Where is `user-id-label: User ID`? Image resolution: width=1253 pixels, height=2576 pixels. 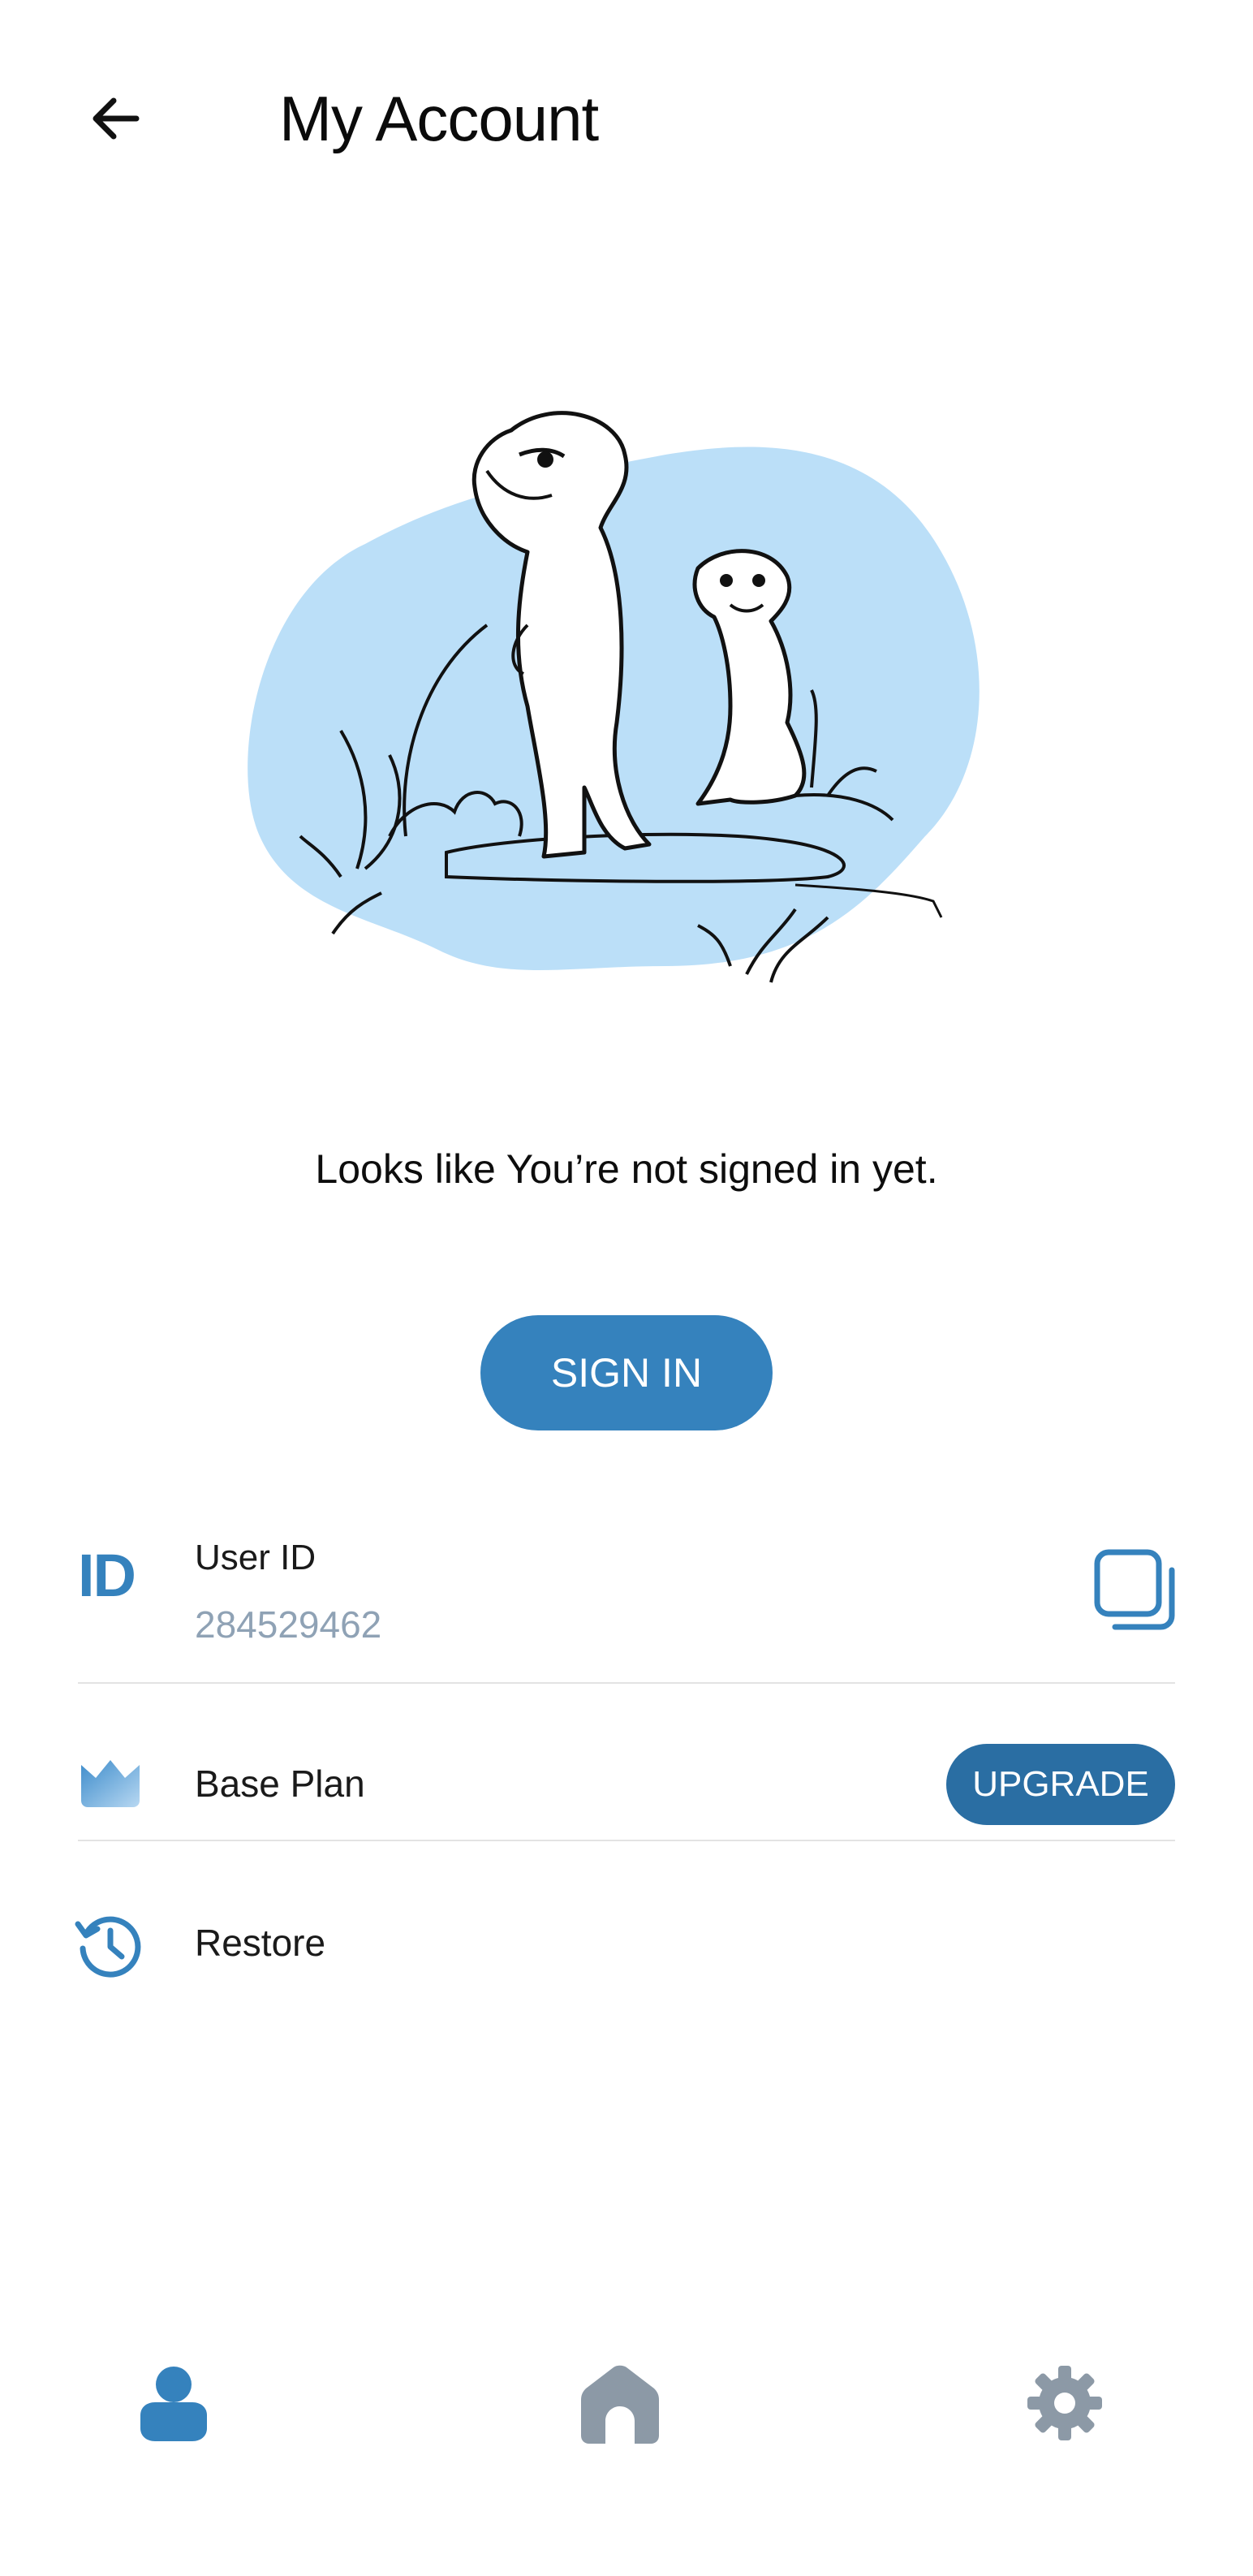
user-id-label: User ID is located at coordinates (255, 1557).